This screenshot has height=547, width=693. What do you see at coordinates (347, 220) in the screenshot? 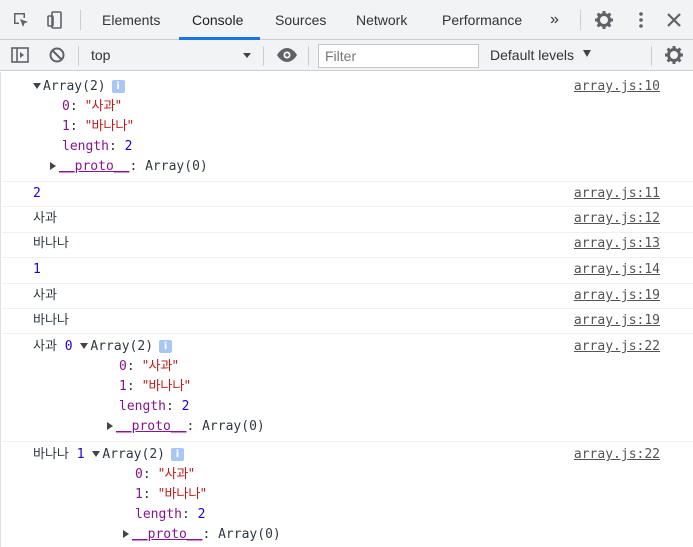
I see `console-message: 사과 array.js:12` at bounding box center [347, 220].